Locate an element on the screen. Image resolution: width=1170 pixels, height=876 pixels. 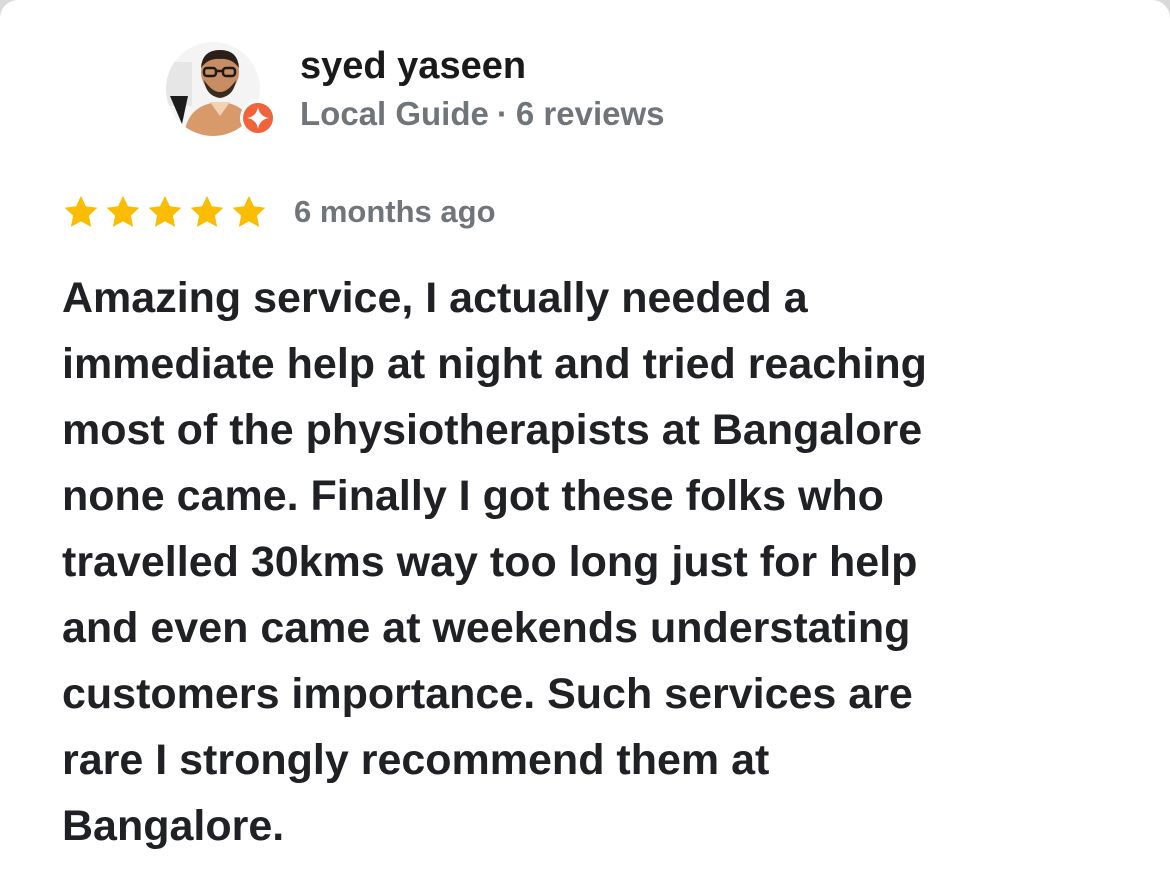
star-rating is located at coordinates (165, 212).